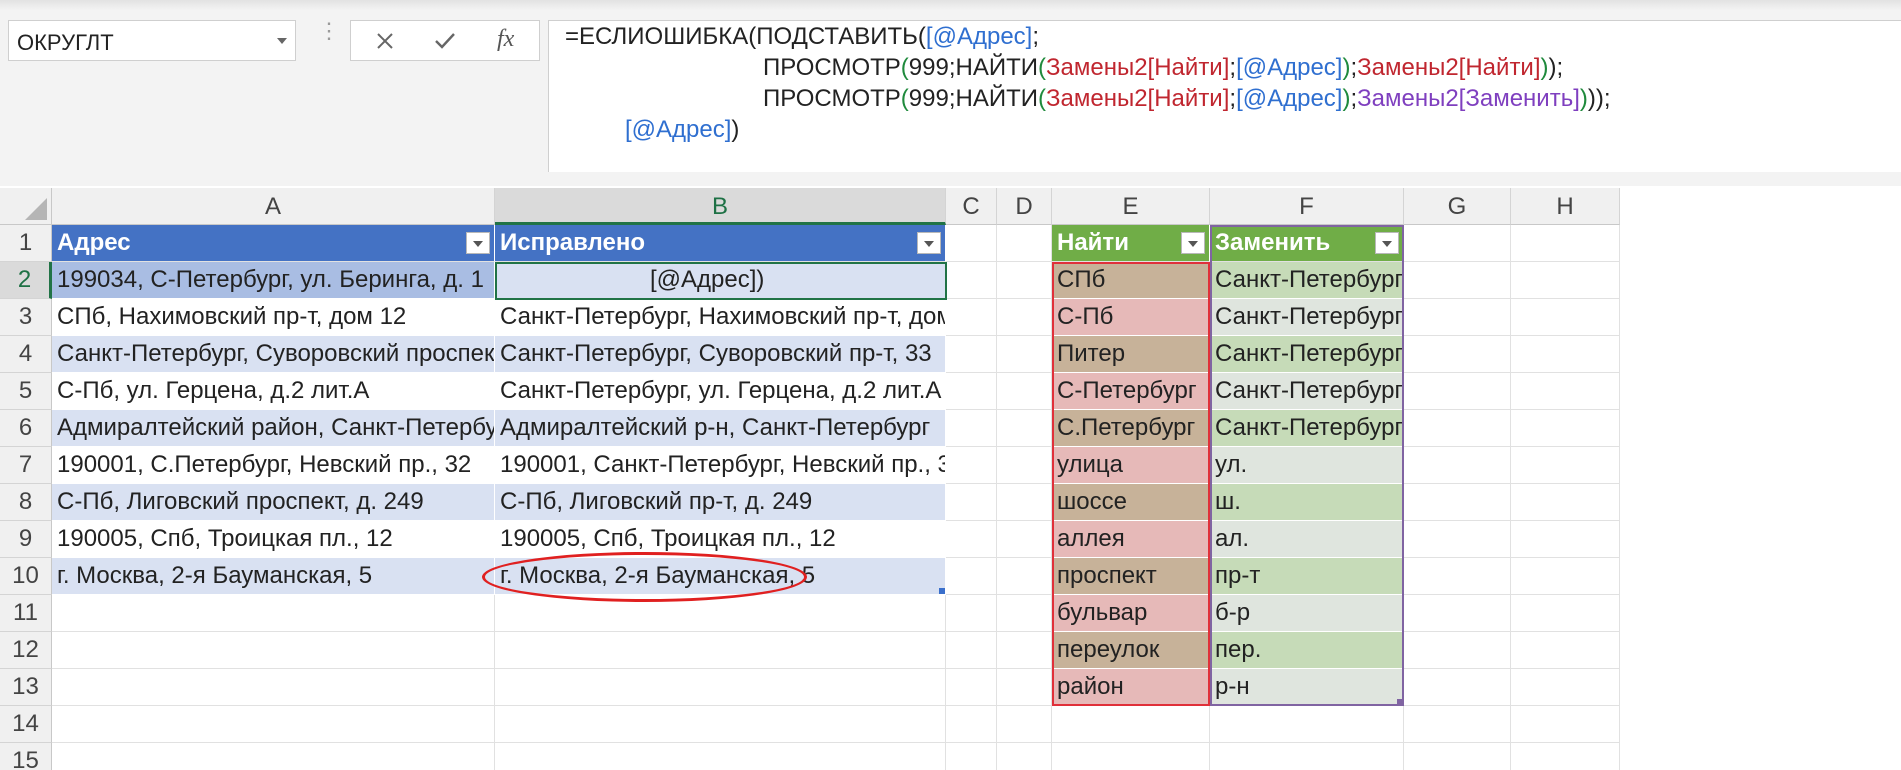 The image size is (1901, 770). Describe the element at coordinates (26, 650) in the screenshot. I see `row-header-12: 12` at that location.